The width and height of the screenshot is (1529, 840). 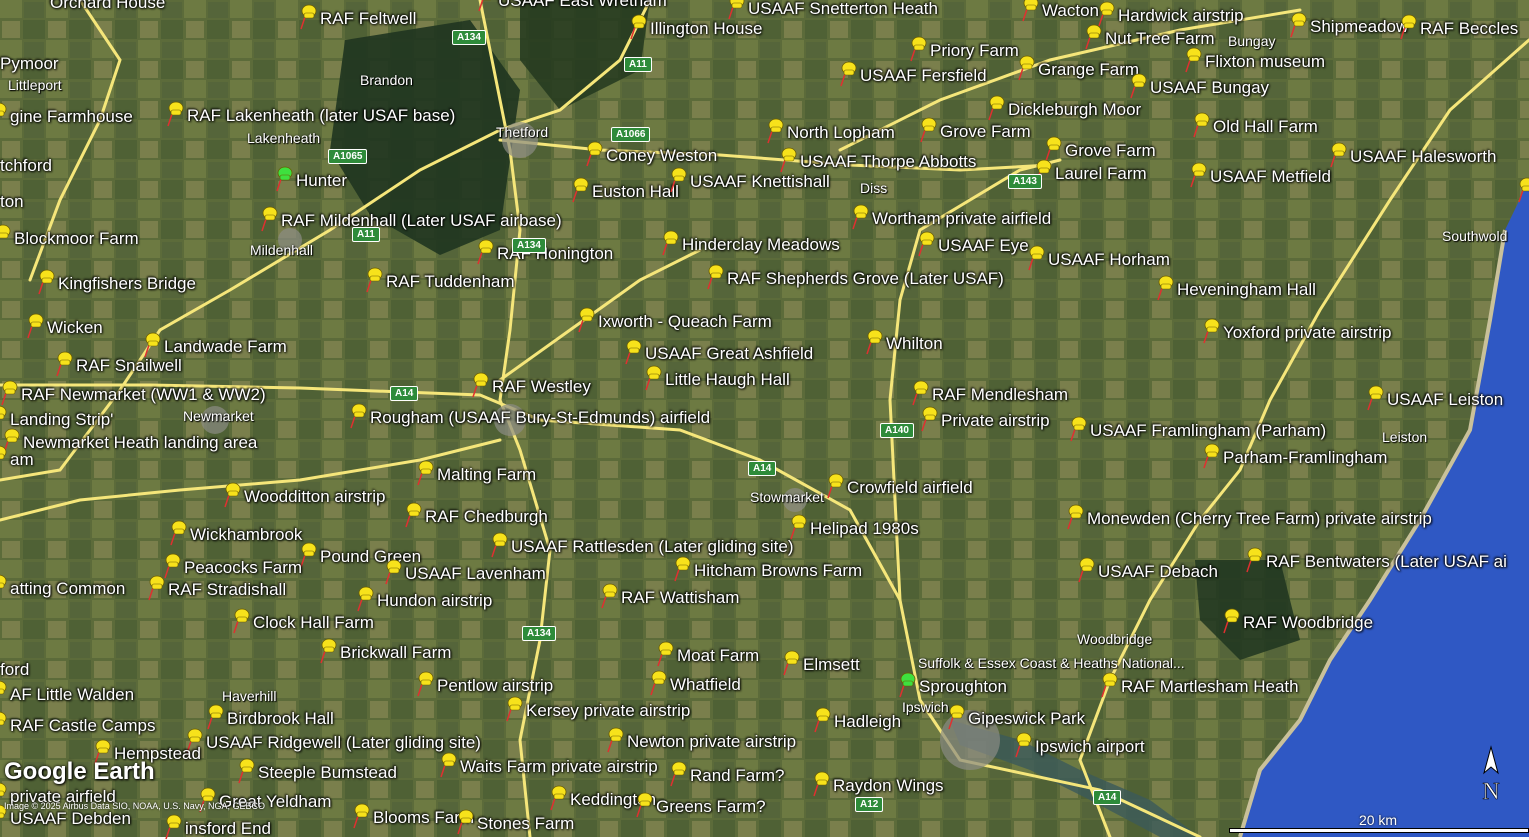 What do you see at coordinates (888, 162) in the screenshot?
I see `place-label: USAAF Thorpe Abbotts` at bounding box center [888, 162].